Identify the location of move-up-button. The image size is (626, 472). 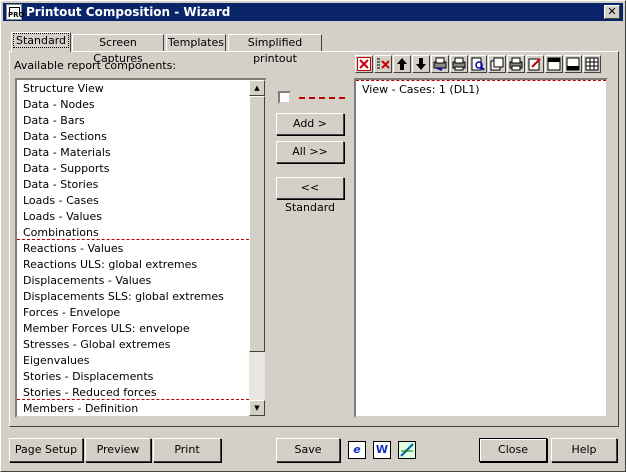
(402, 64).